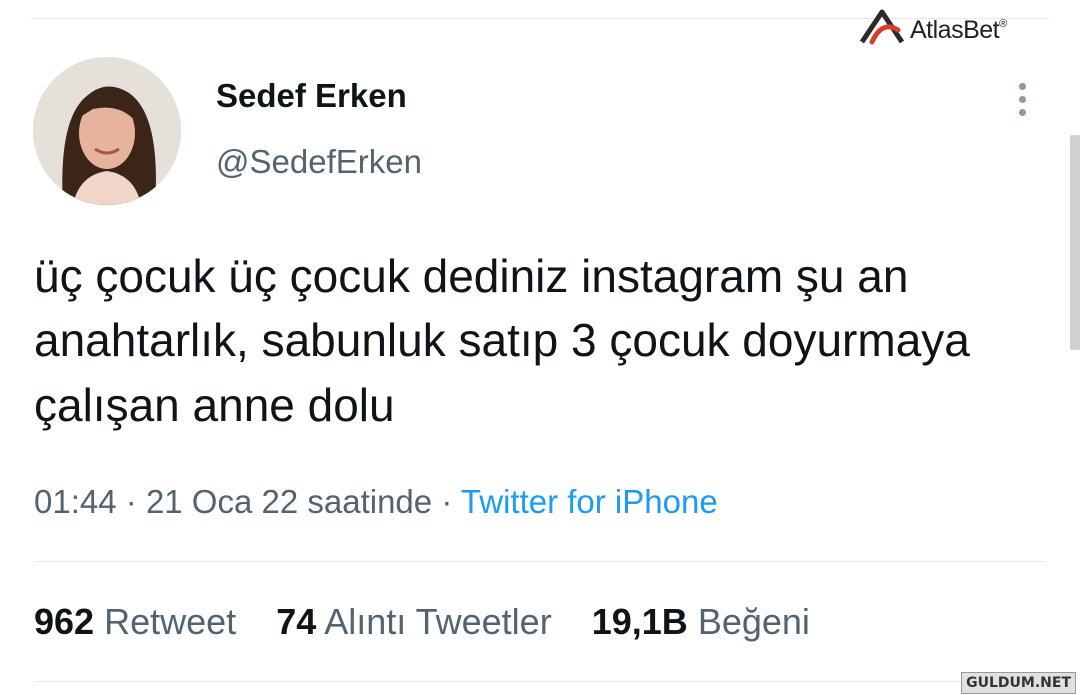  I want to click on likes-stat: 19,1B Beğeni, so click(701, 622).